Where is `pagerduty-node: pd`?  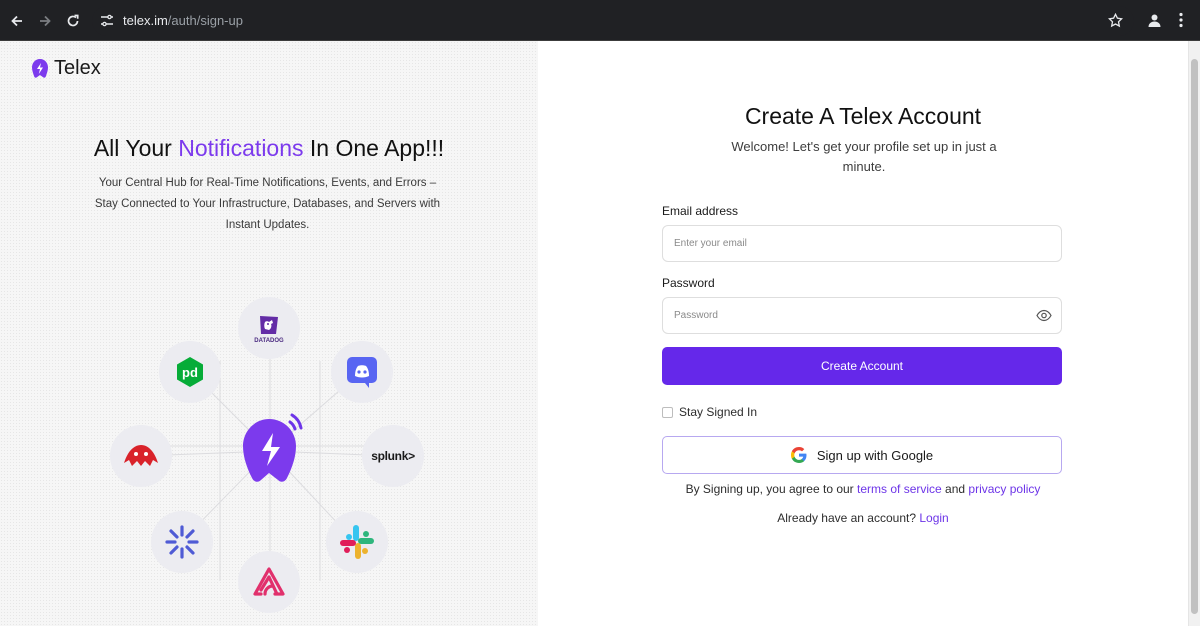
pagerduty-node: pd is located at coordinates (190, 372).